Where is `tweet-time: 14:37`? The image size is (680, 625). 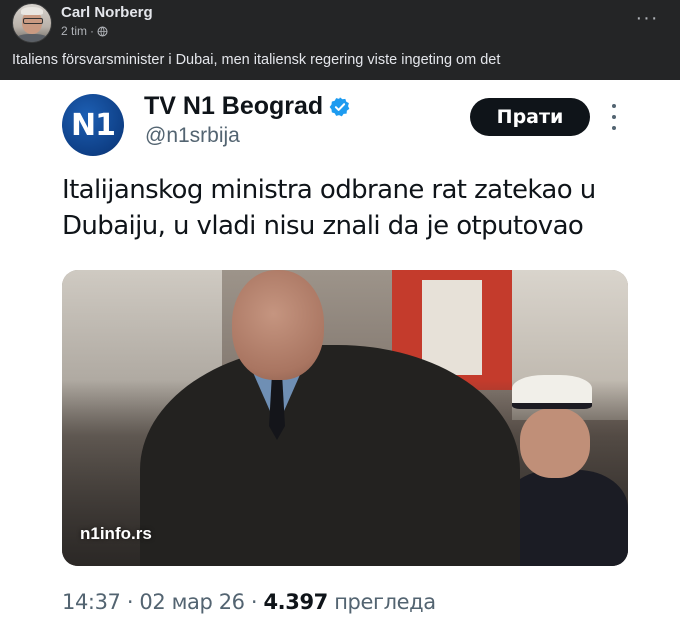
tweet-time: 14:37 is located at coordinates (91, 602).